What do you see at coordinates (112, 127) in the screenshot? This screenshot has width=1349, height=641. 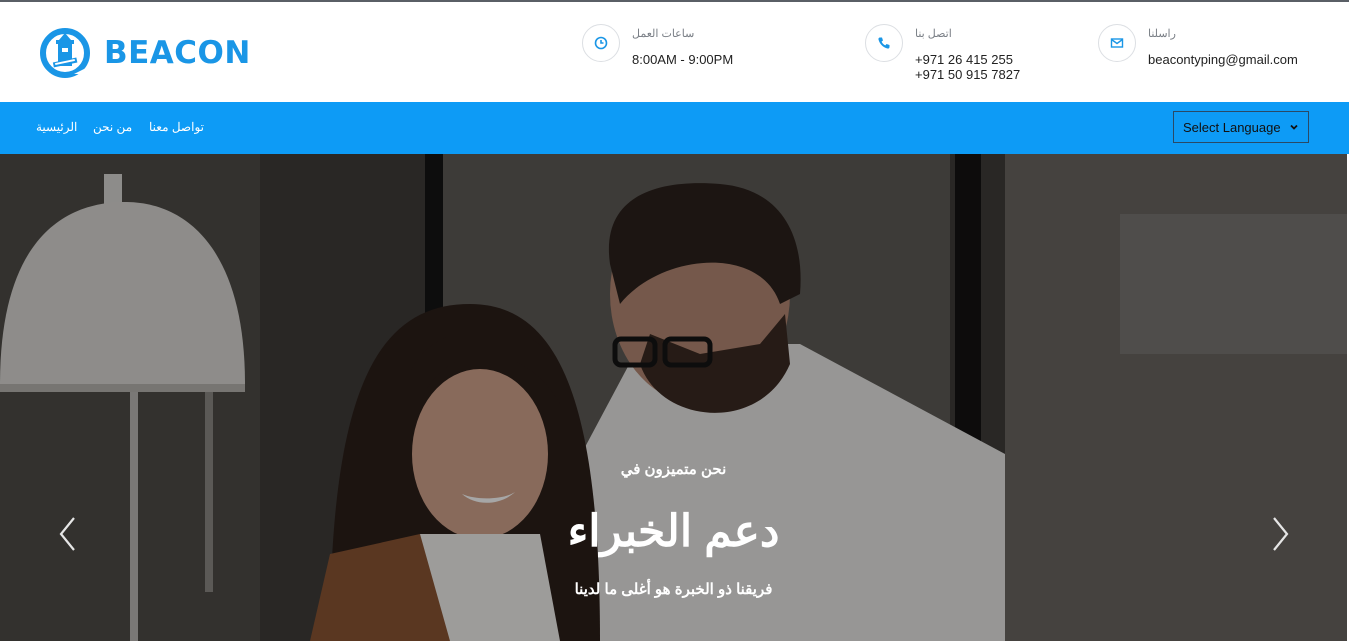 I see `nav-about: من نحن` at bounding box center [112, 127].